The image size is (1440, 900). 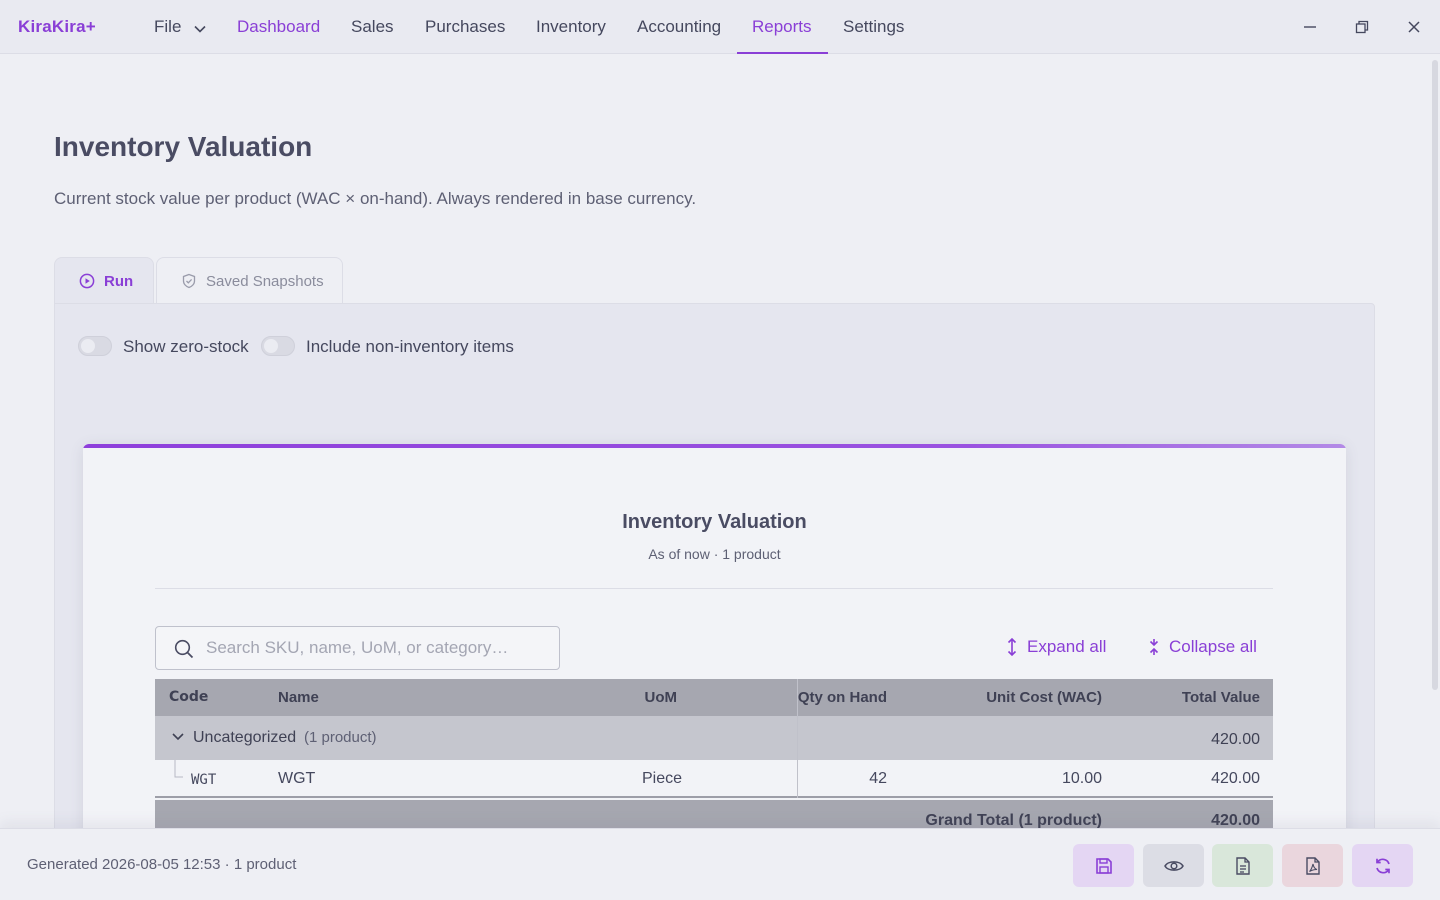 What do you see at coordinates (1362, 27) in the screenshot?
I see `restore-icon` at bounding box center [1362, 27].